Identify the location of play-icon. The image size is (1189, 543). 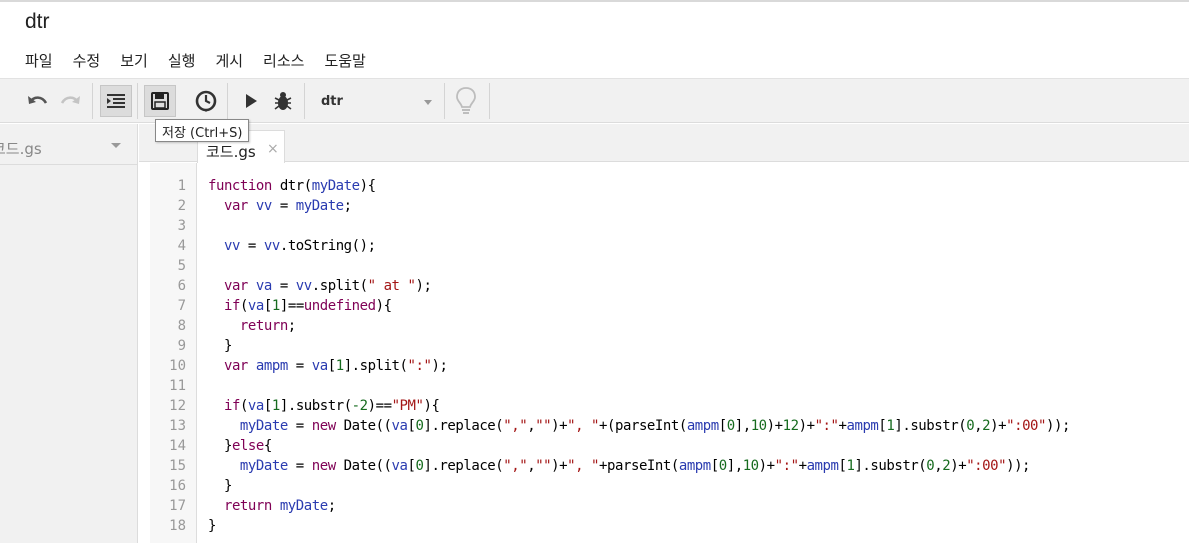
(251, 101).